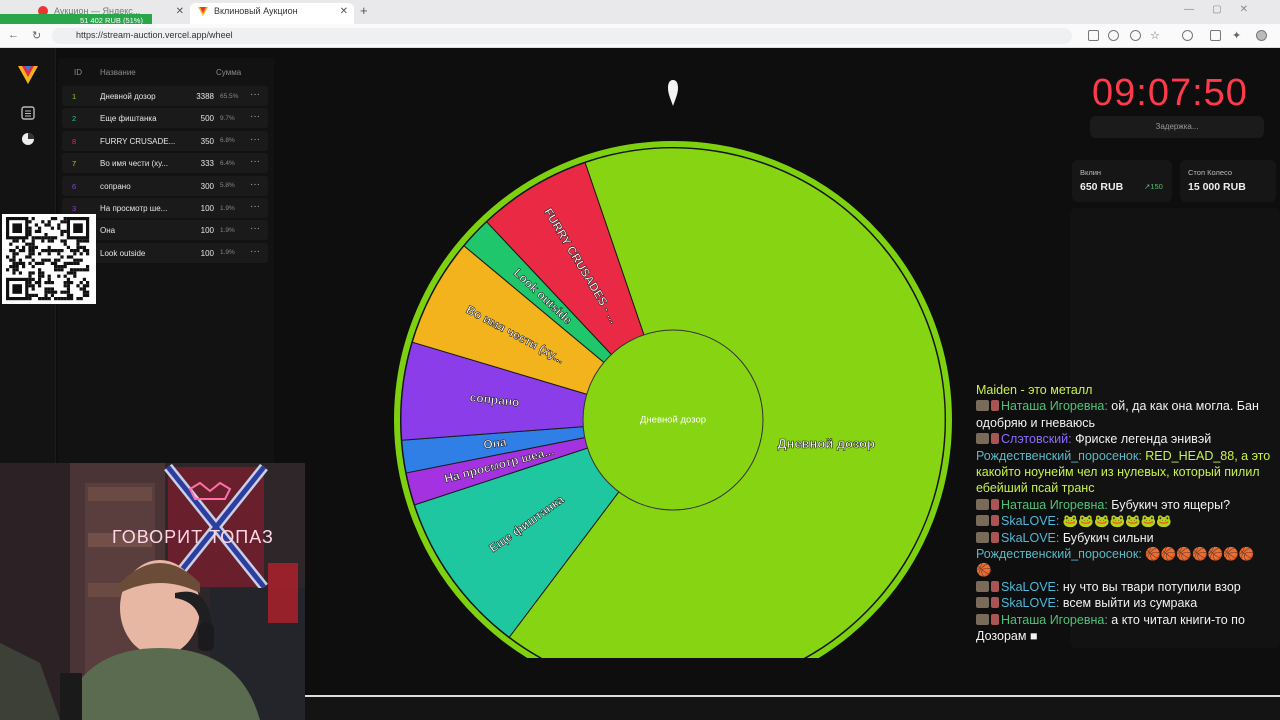  Describe the element at coordinates (152, 591) in the screenshot. I see `webcam-overlay: ГОВОРИТ ТОПАЗ` at that location.